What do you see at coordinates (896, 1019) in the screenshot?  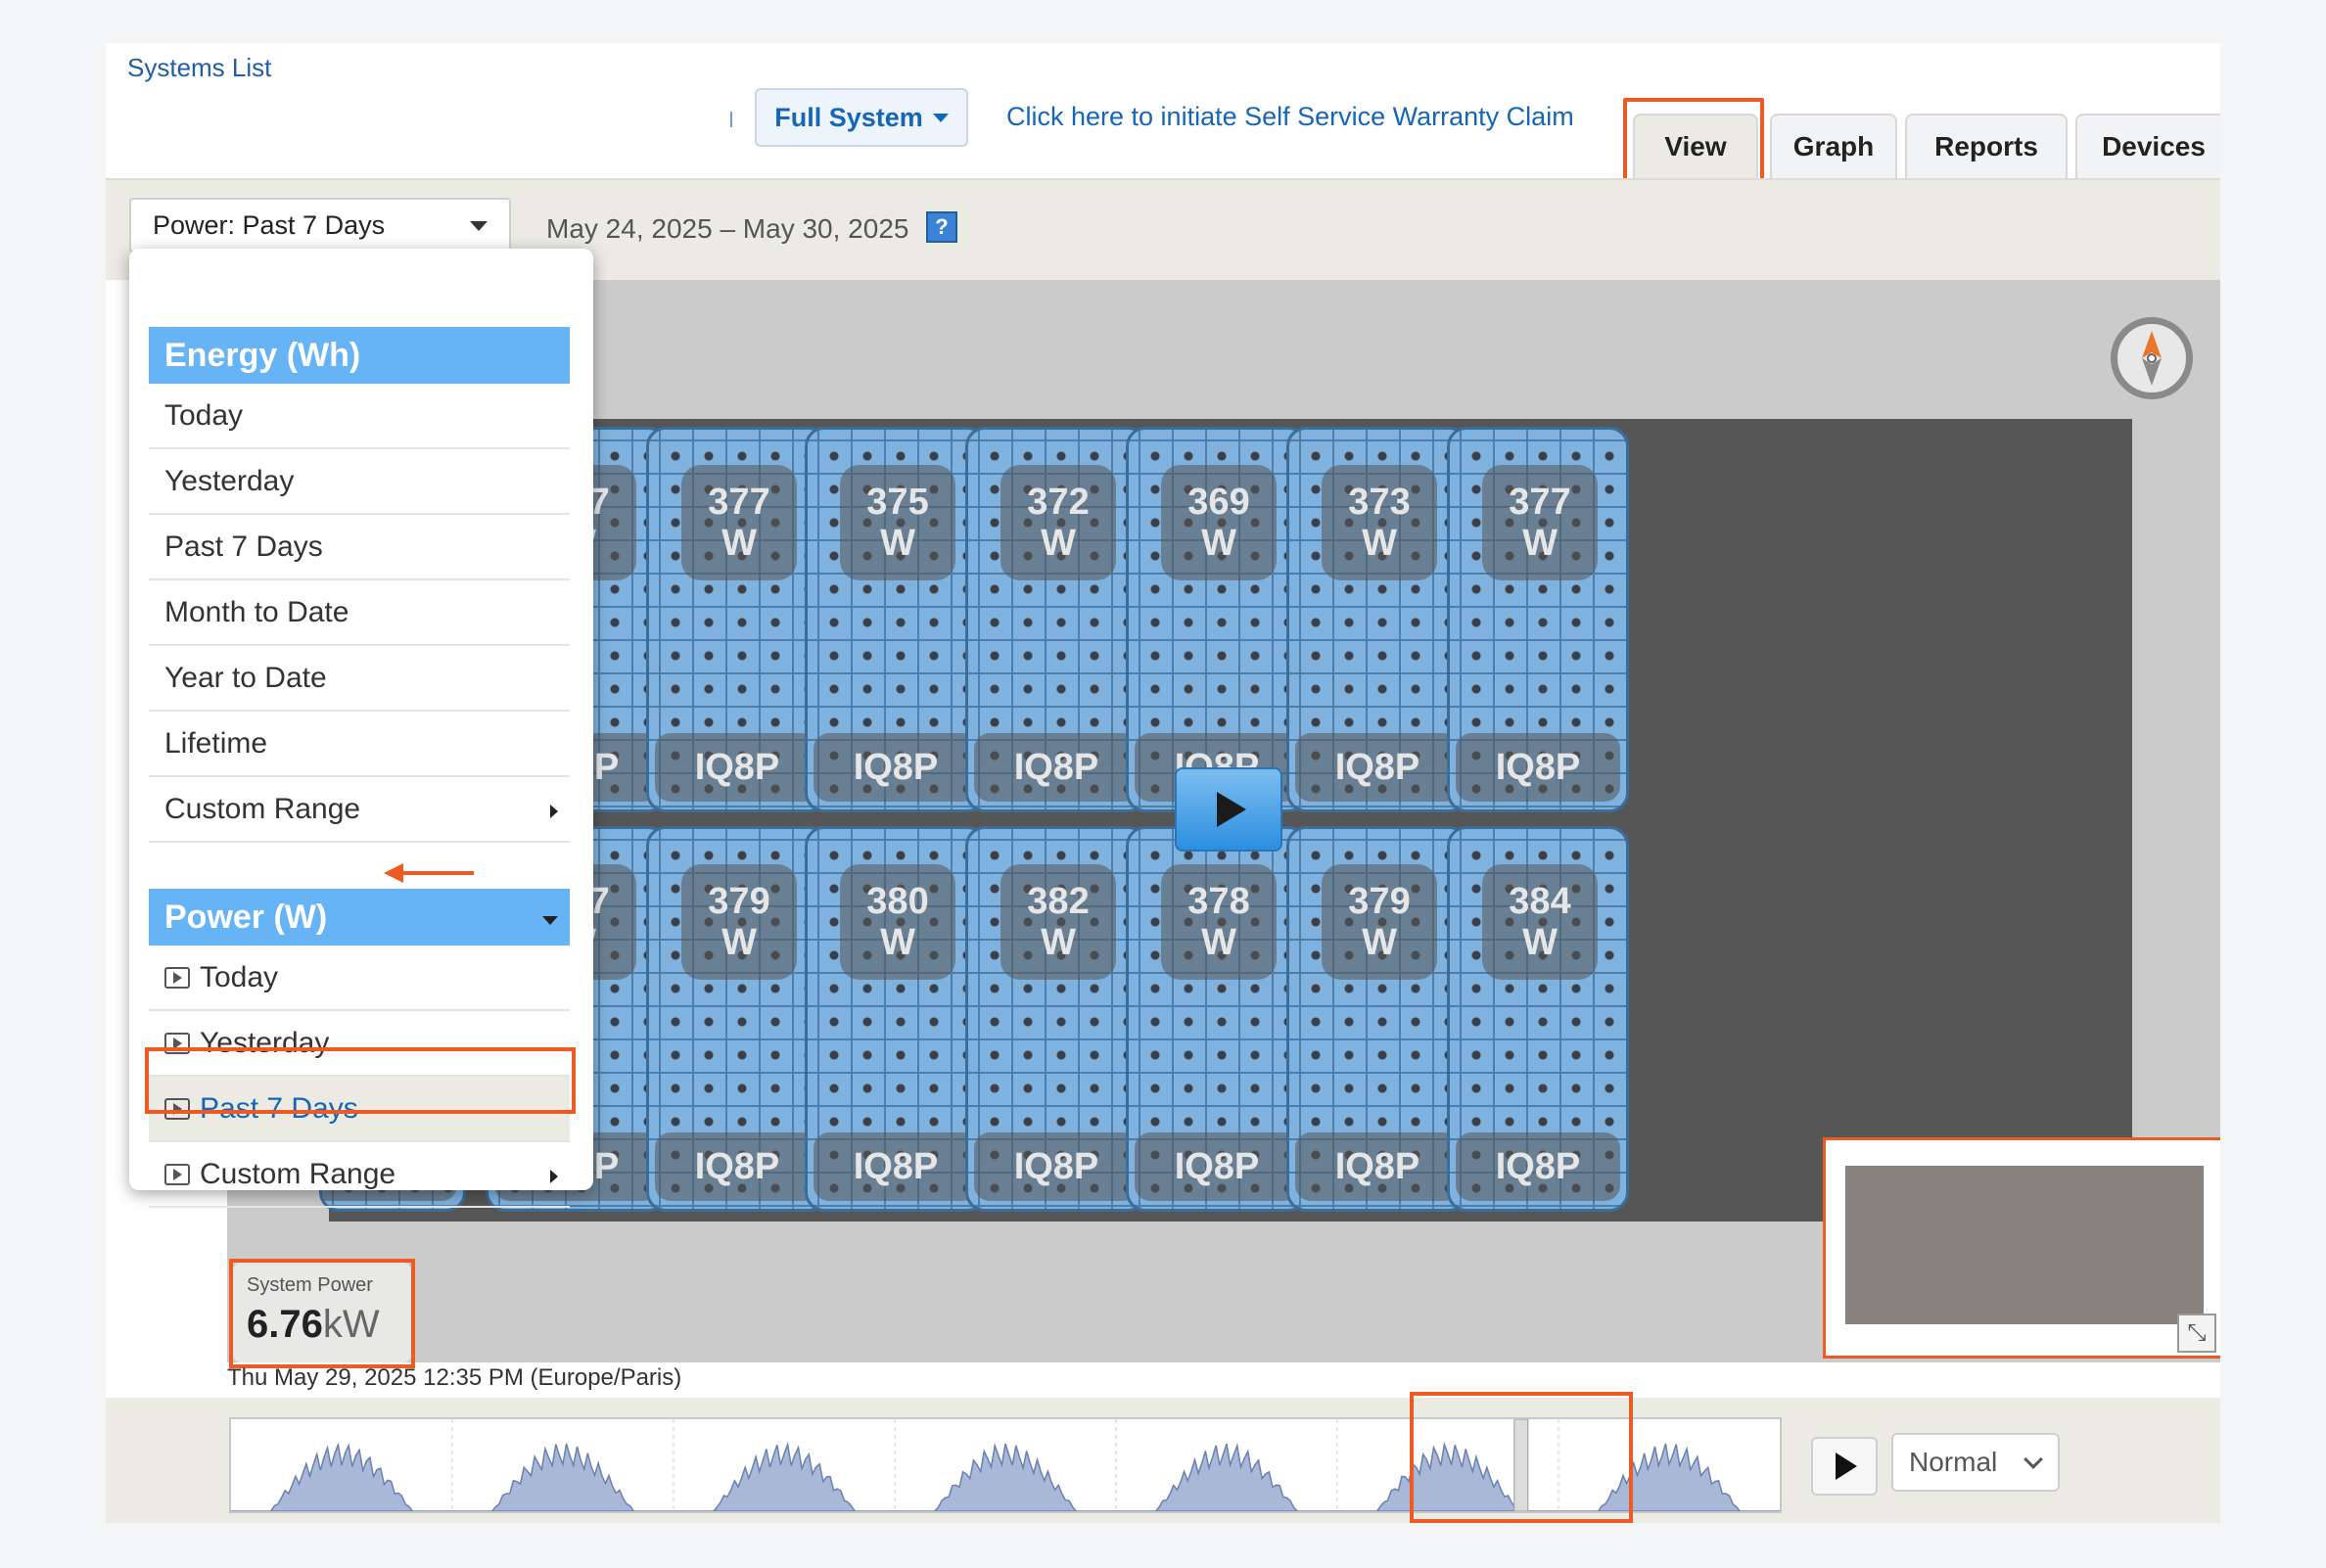 I see `solar-panel: 380W IQ8P` at bounding box center [896, 1019].